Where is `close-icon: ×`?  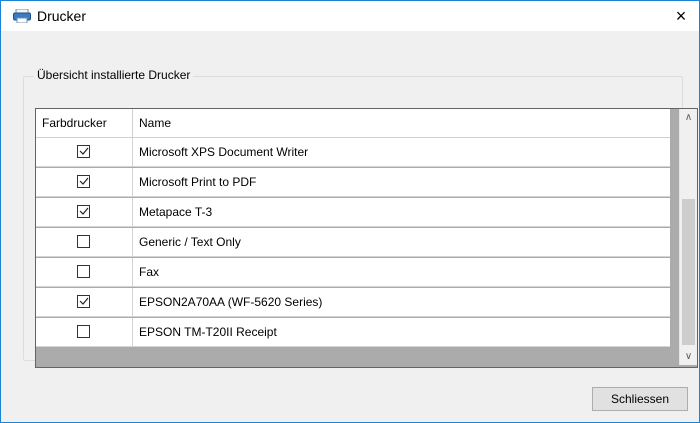 close-icon: × is located at coordinates (681, 16).